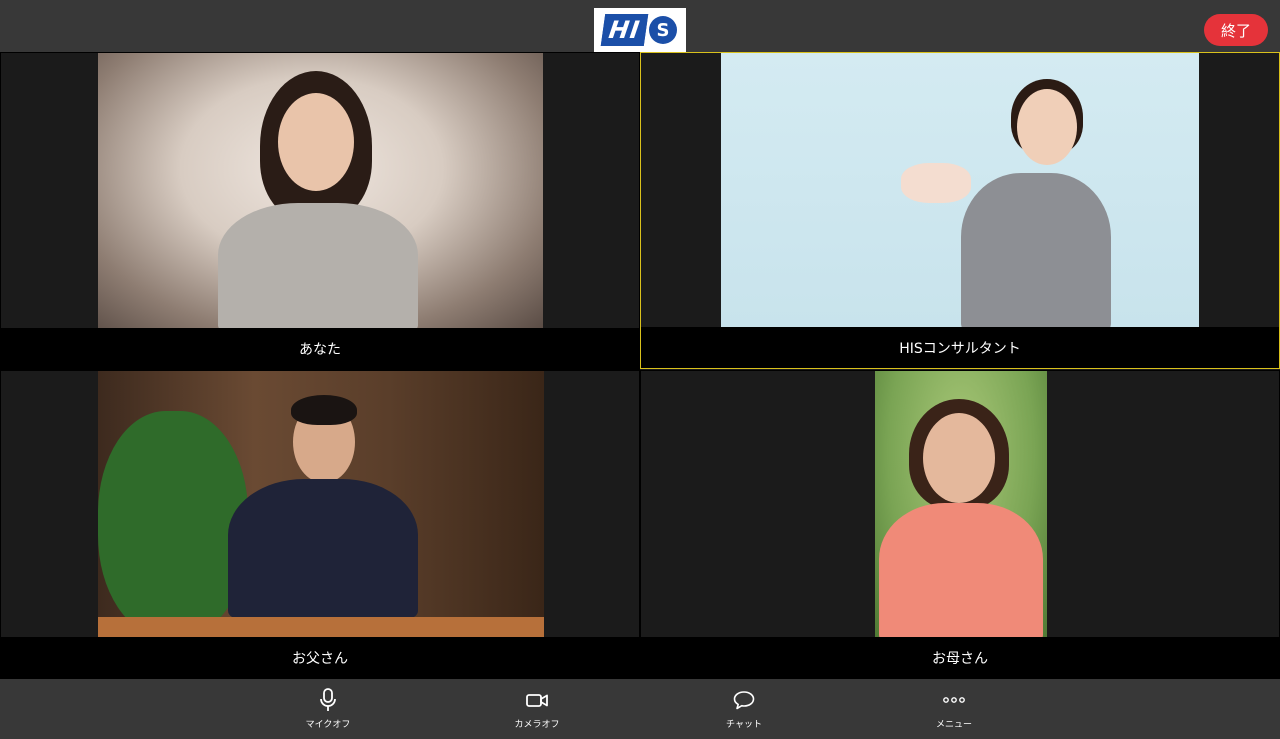  Describe the element at coordinates (640, 709) in the screenshot. I see `control-bar: マイクオフ カメラオフ チャット メニュー` at that location.